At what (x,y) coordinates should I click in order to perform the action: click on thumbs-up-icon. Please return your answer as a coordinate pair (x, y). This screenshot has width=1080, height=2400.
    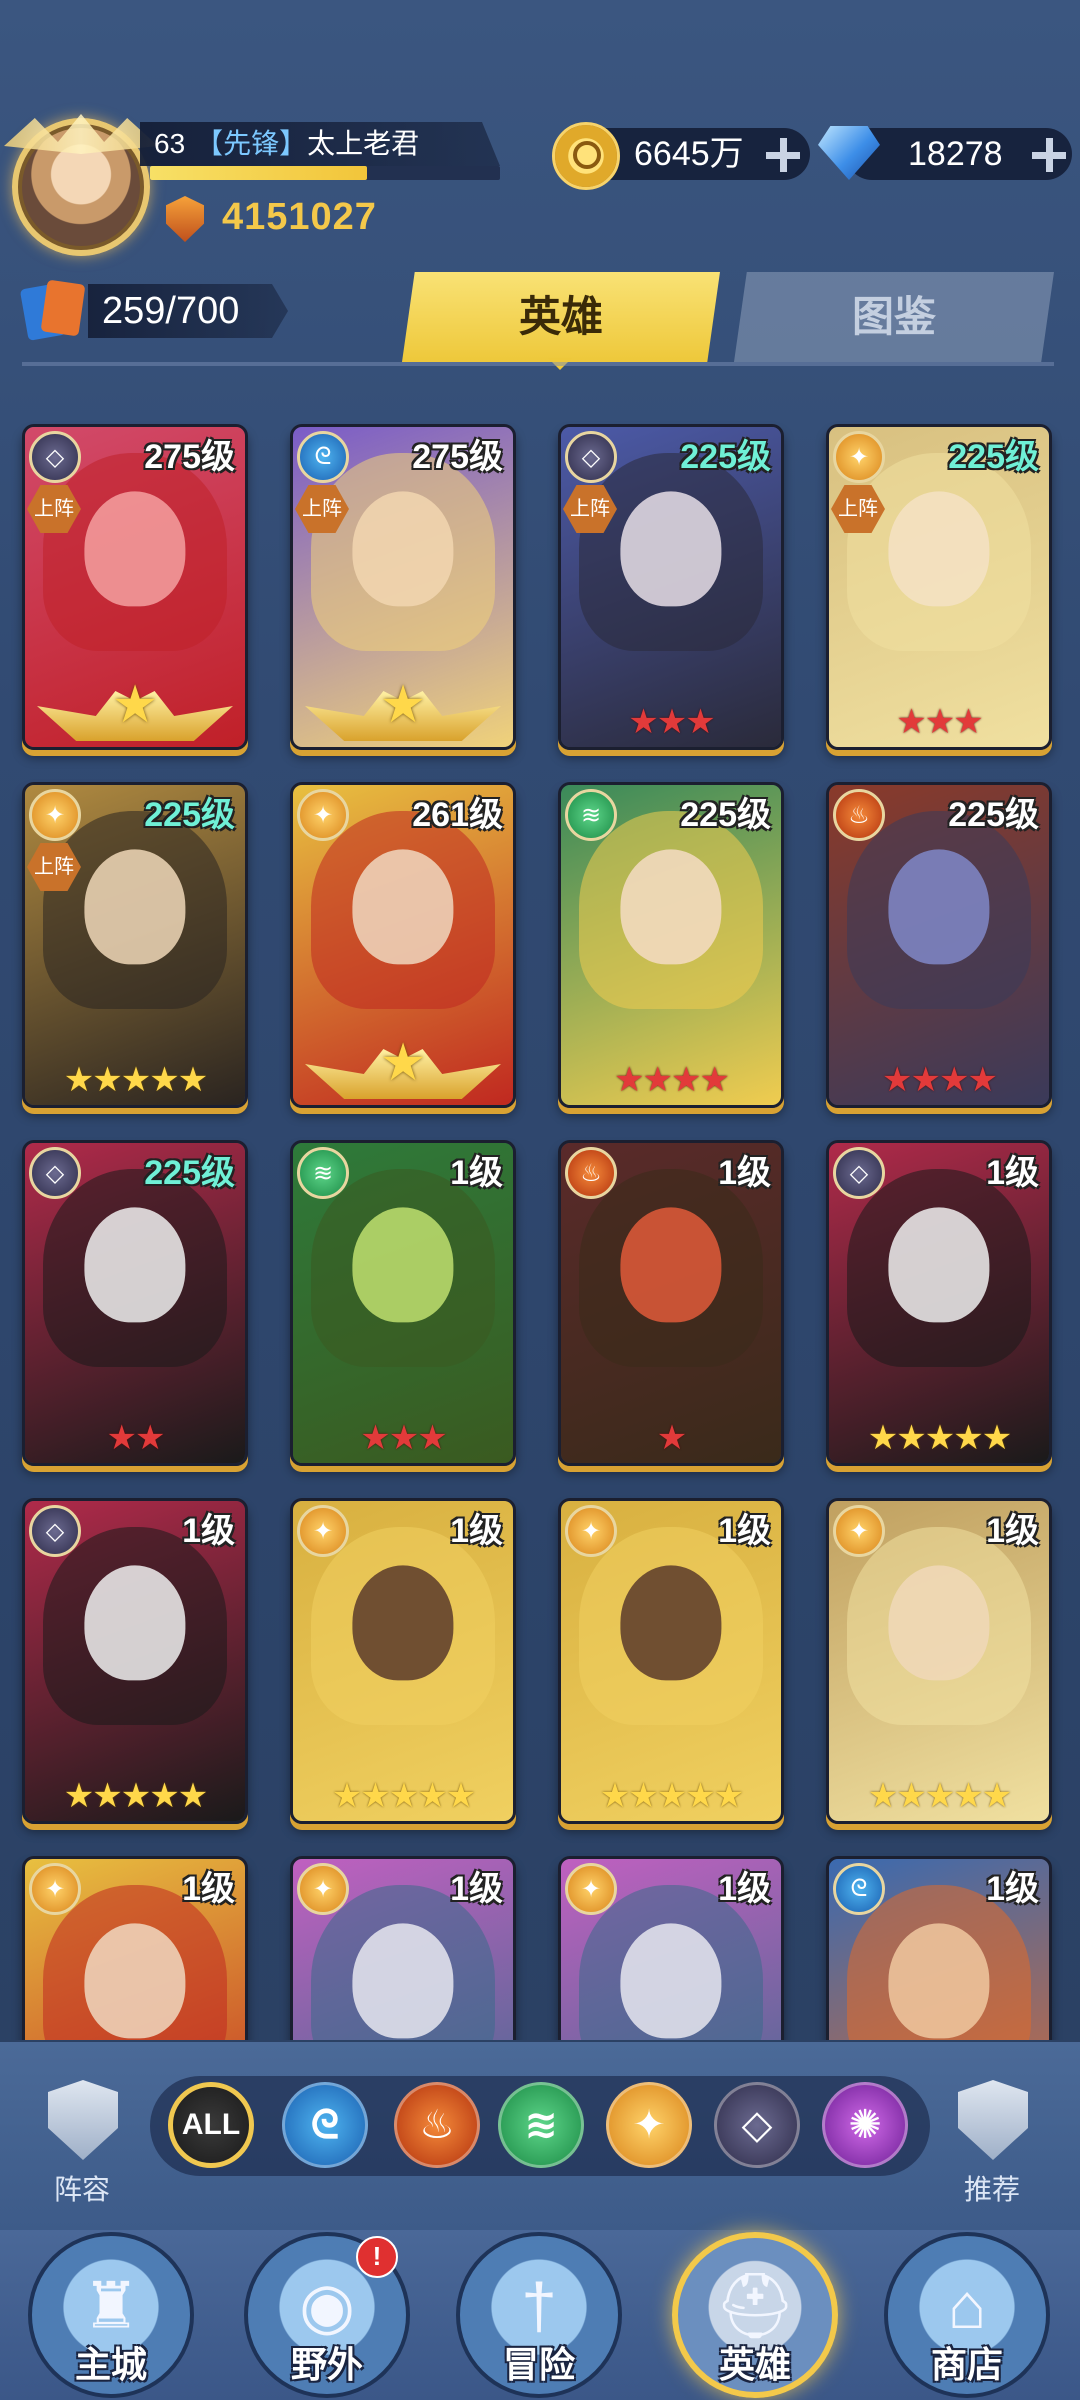
    Looking at the image, I should click on (993, 2120).